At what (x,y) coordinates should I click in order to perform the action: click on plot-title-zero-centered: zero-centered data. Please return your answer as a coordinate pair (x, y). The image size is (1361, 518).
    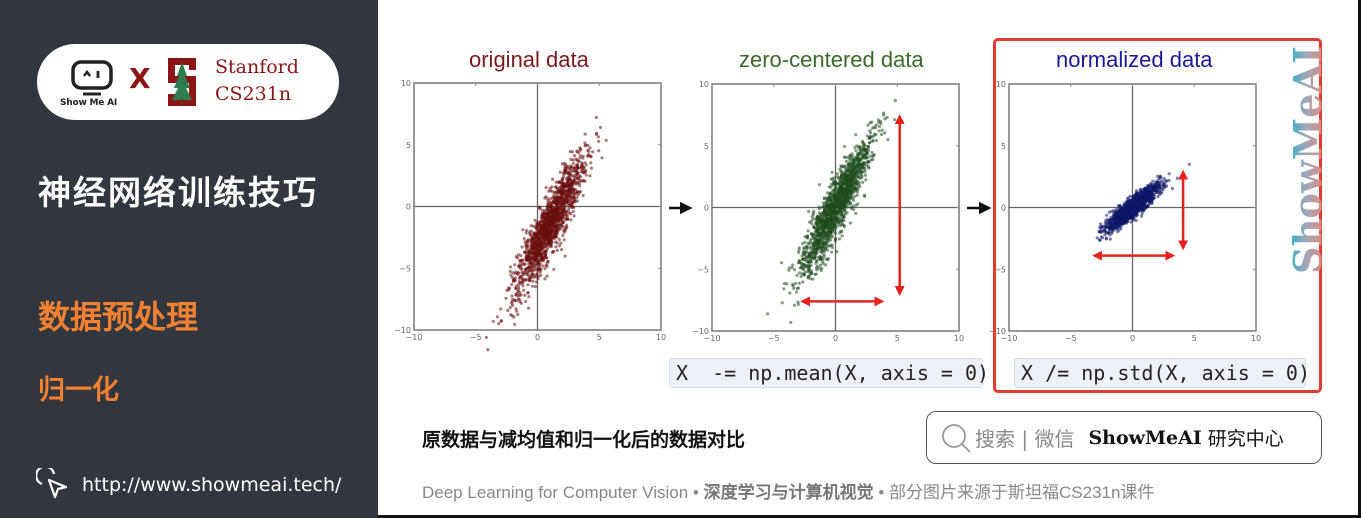
    Looking at the image, I should click on (831, 59).